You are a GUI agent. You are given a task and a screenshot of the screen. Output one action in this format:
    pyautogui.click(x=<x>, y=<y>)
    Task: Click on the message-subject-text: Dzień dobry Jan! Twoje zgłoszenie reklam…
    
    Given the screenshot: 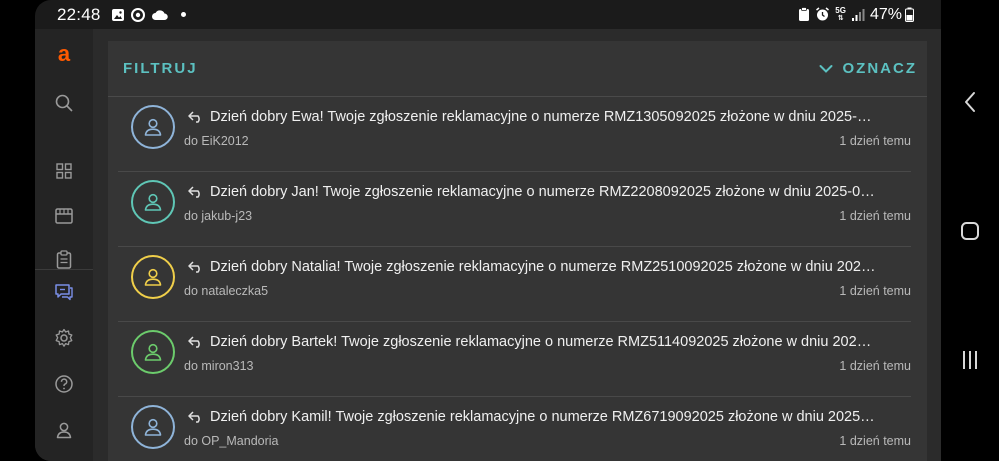 What is the action you would take?
    pyautogui.click(x=544, y=192)
    